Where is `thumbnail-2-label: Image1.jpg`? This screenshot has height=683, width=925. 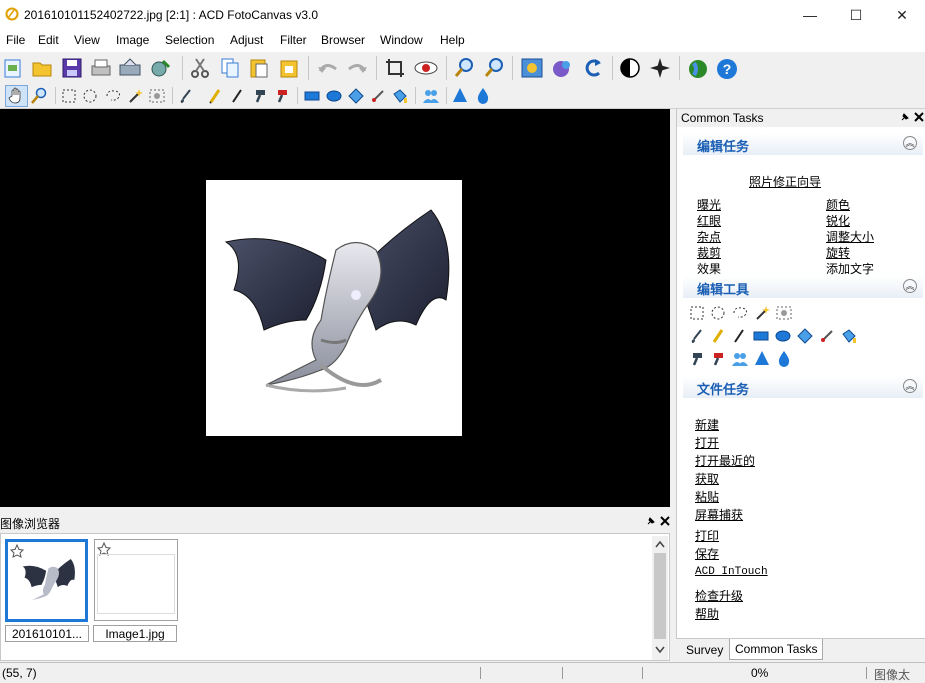 thumbnail-2-label: Image1.jpg is located at coordinates (135, 633).